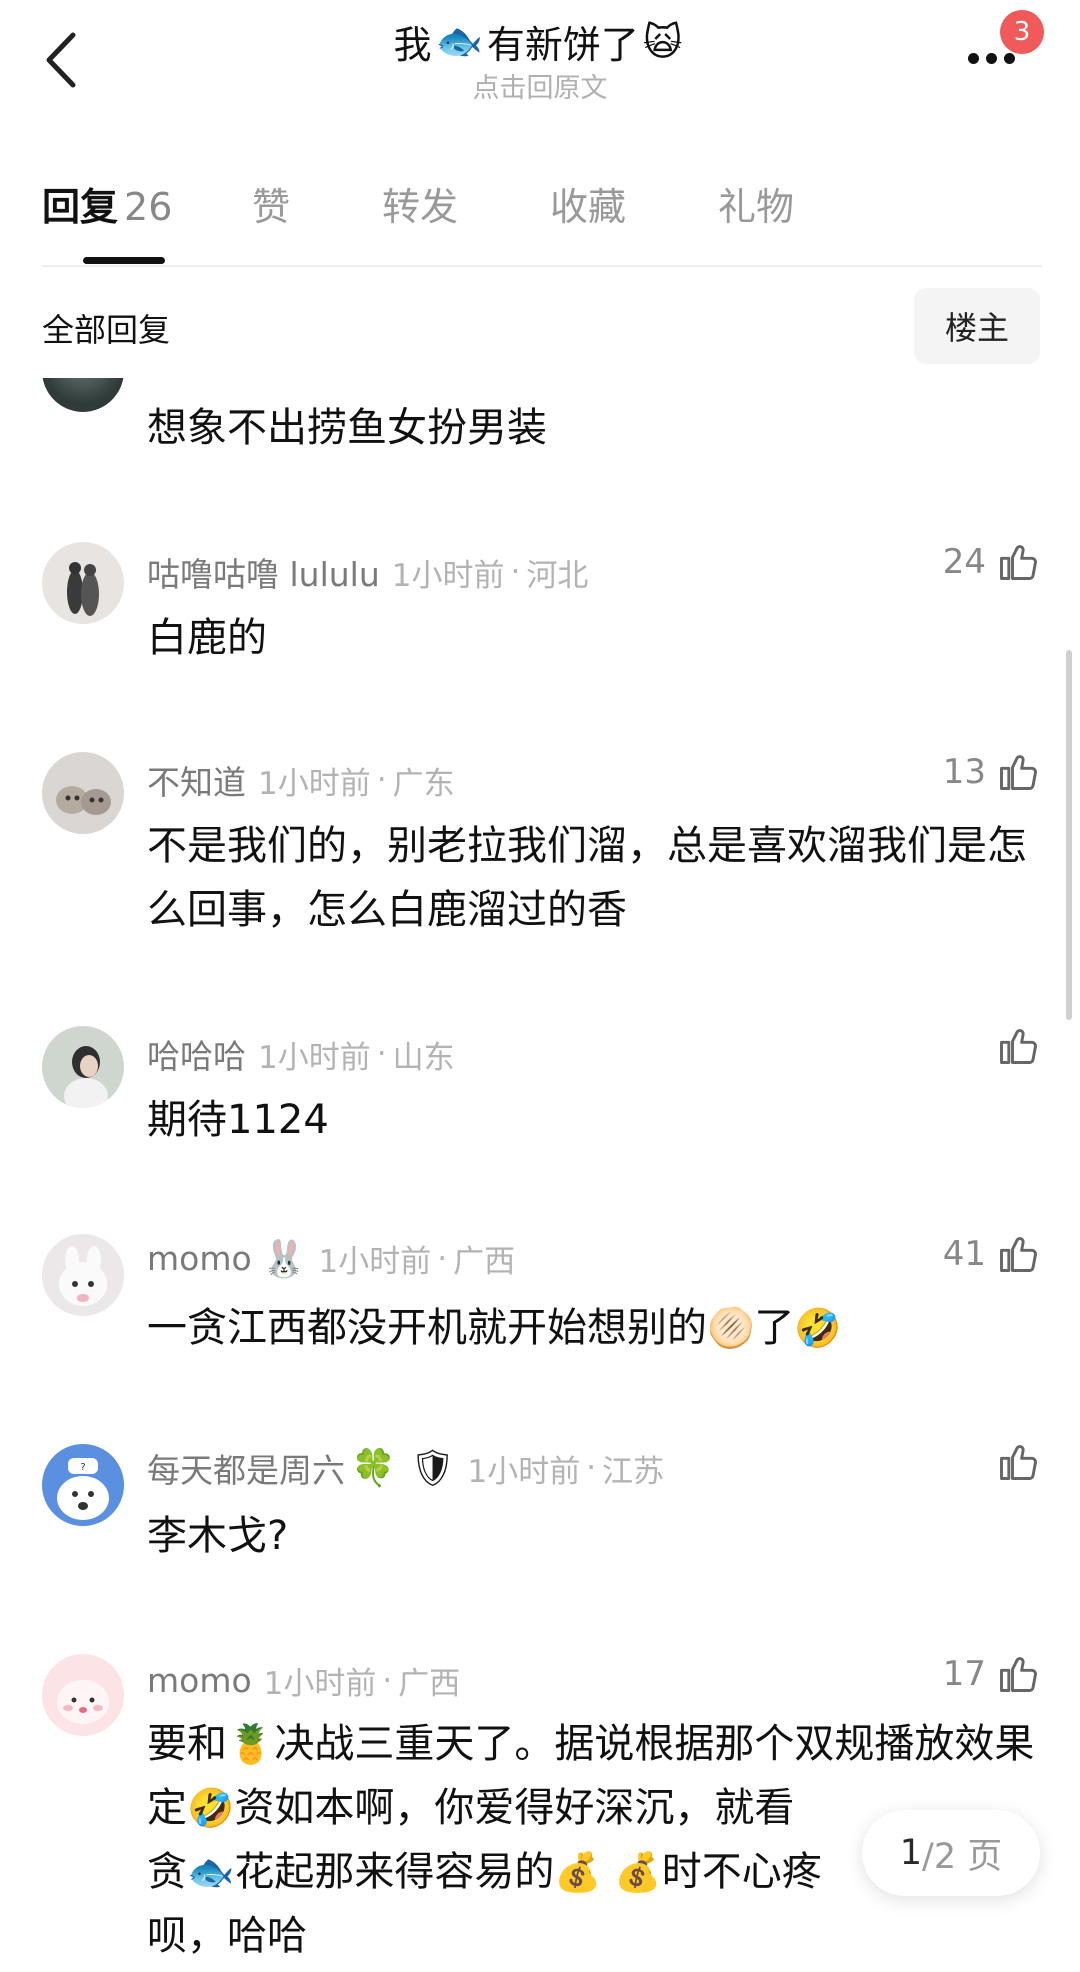 The height and width of the screenshot is (1972, 1080). Describe the element at coordinates (238, 1120) in the screenshot. I see `comment-text: 期待1124` at that location.